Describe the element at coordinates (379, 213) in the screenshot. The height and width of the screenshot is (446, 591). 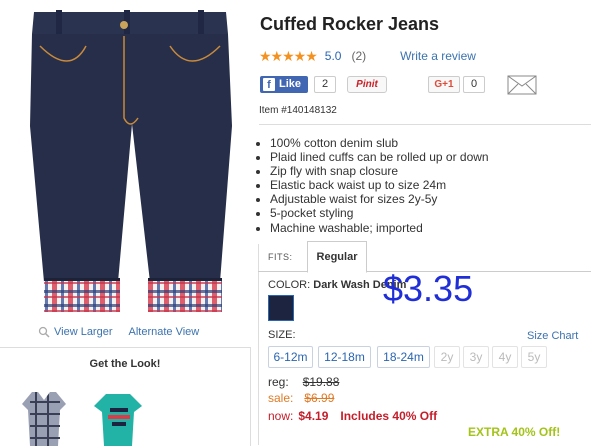
I see `feature-item: 5-pocket styling` at that location.